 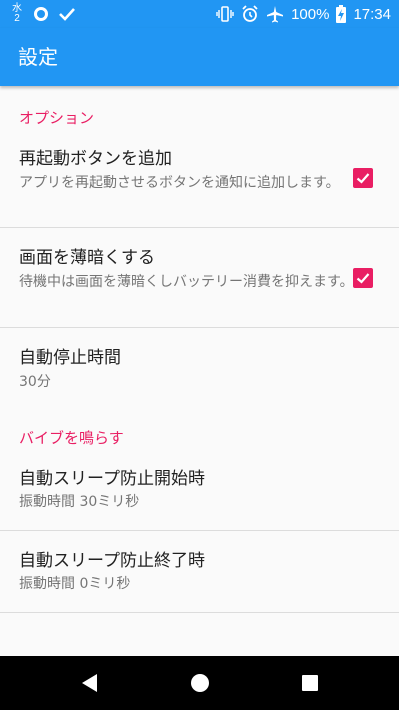 I want to click on day-label: 2, so click(x=17, y=18).